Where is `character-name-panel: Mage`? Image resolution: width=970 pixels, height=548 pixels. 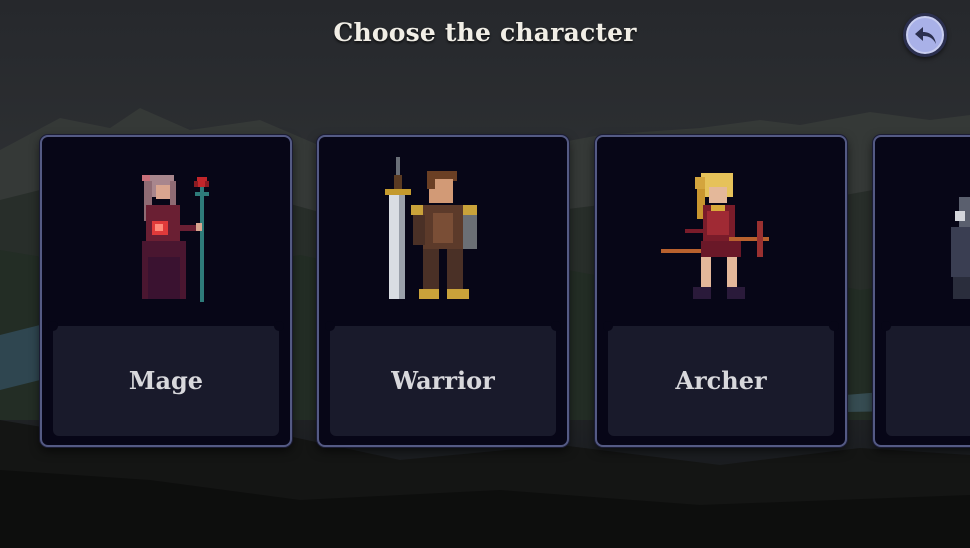 character-name-panel: Mage is located at coordinates (166, 378).